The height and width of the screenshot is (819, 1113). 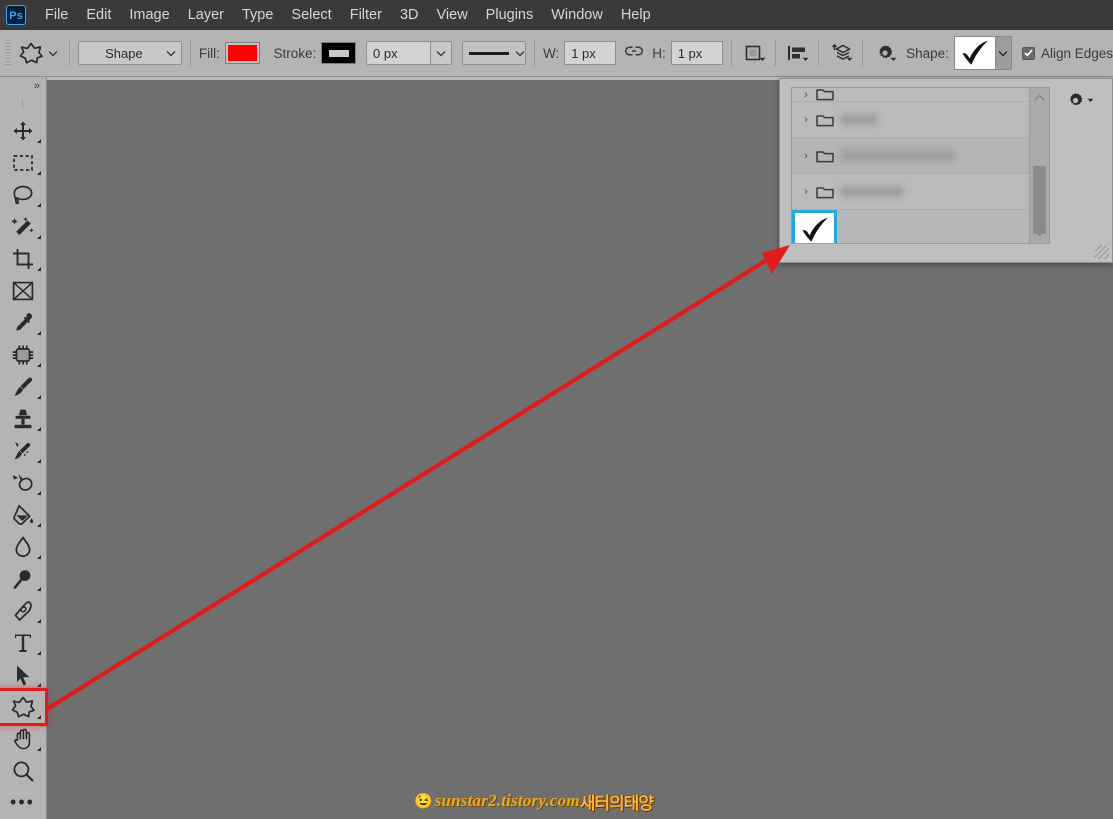 I want to click on menu-item-3d: 3D, so click(x=409, y=15).